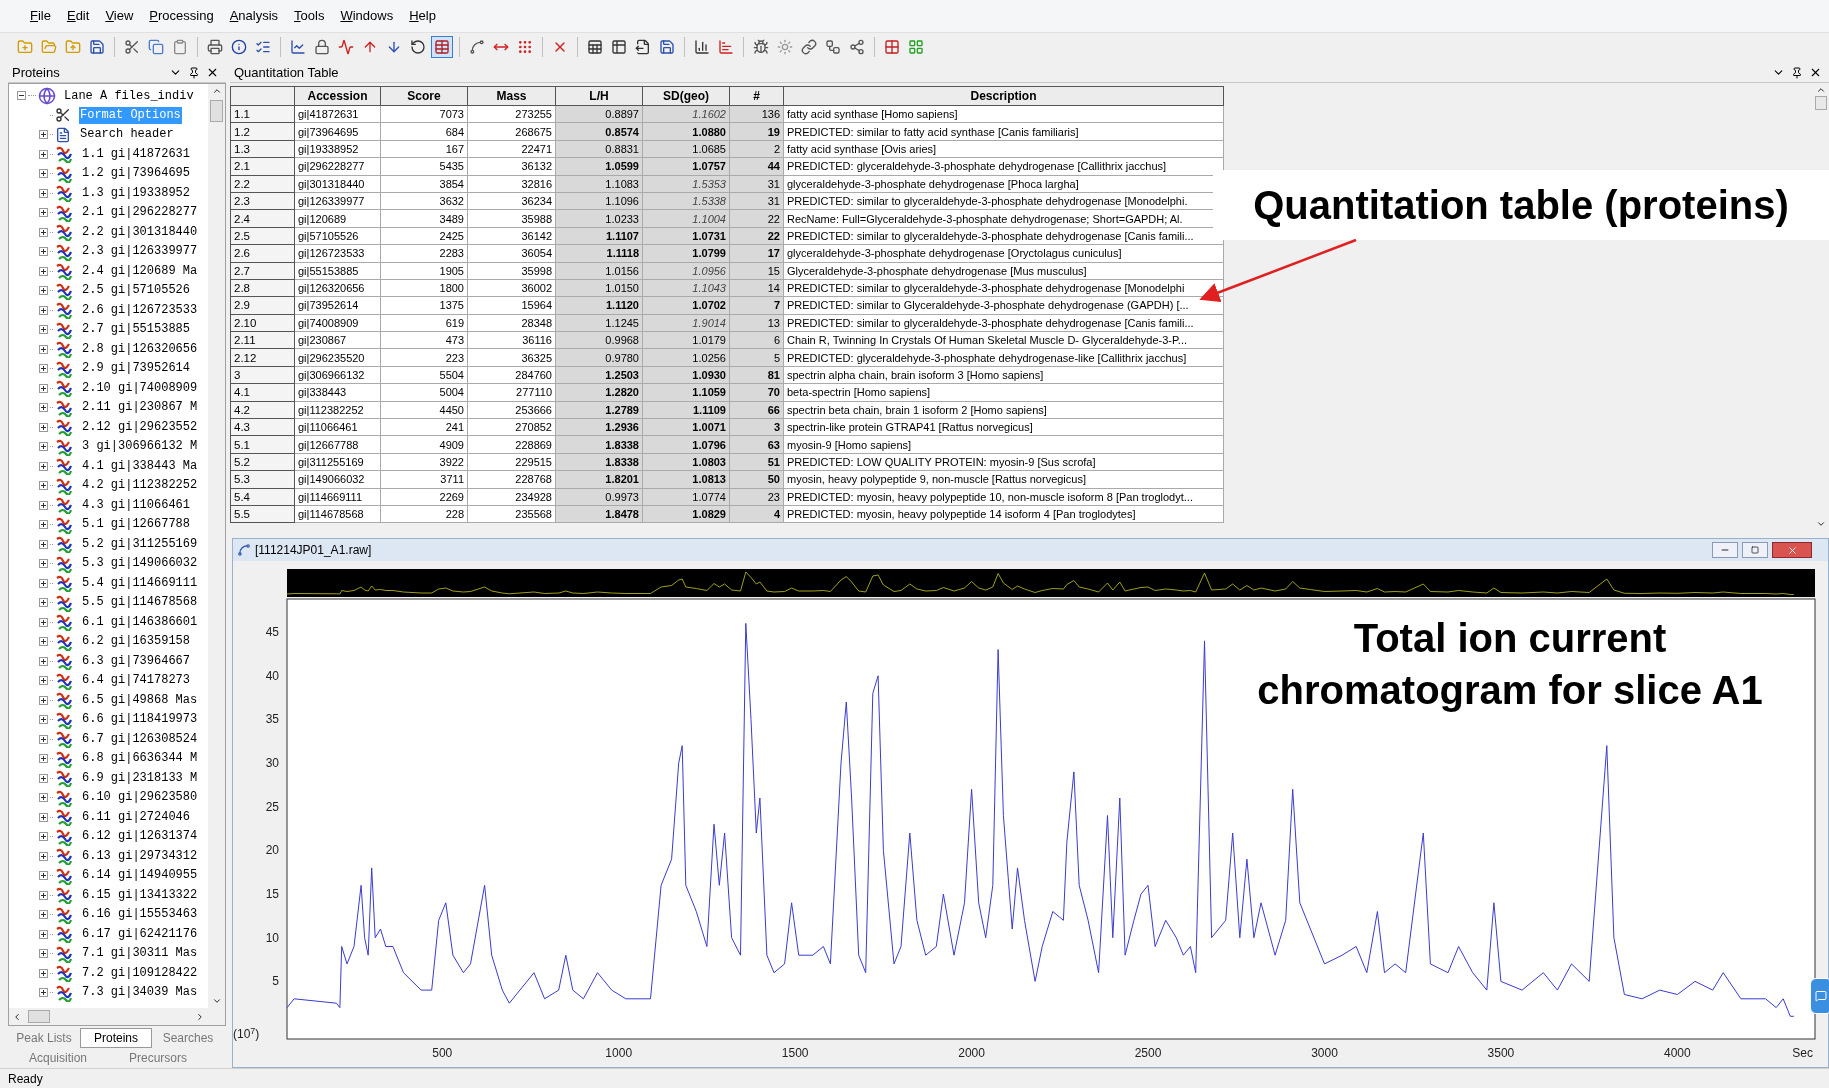  I want to click on corner-cell, so click(262, 96).